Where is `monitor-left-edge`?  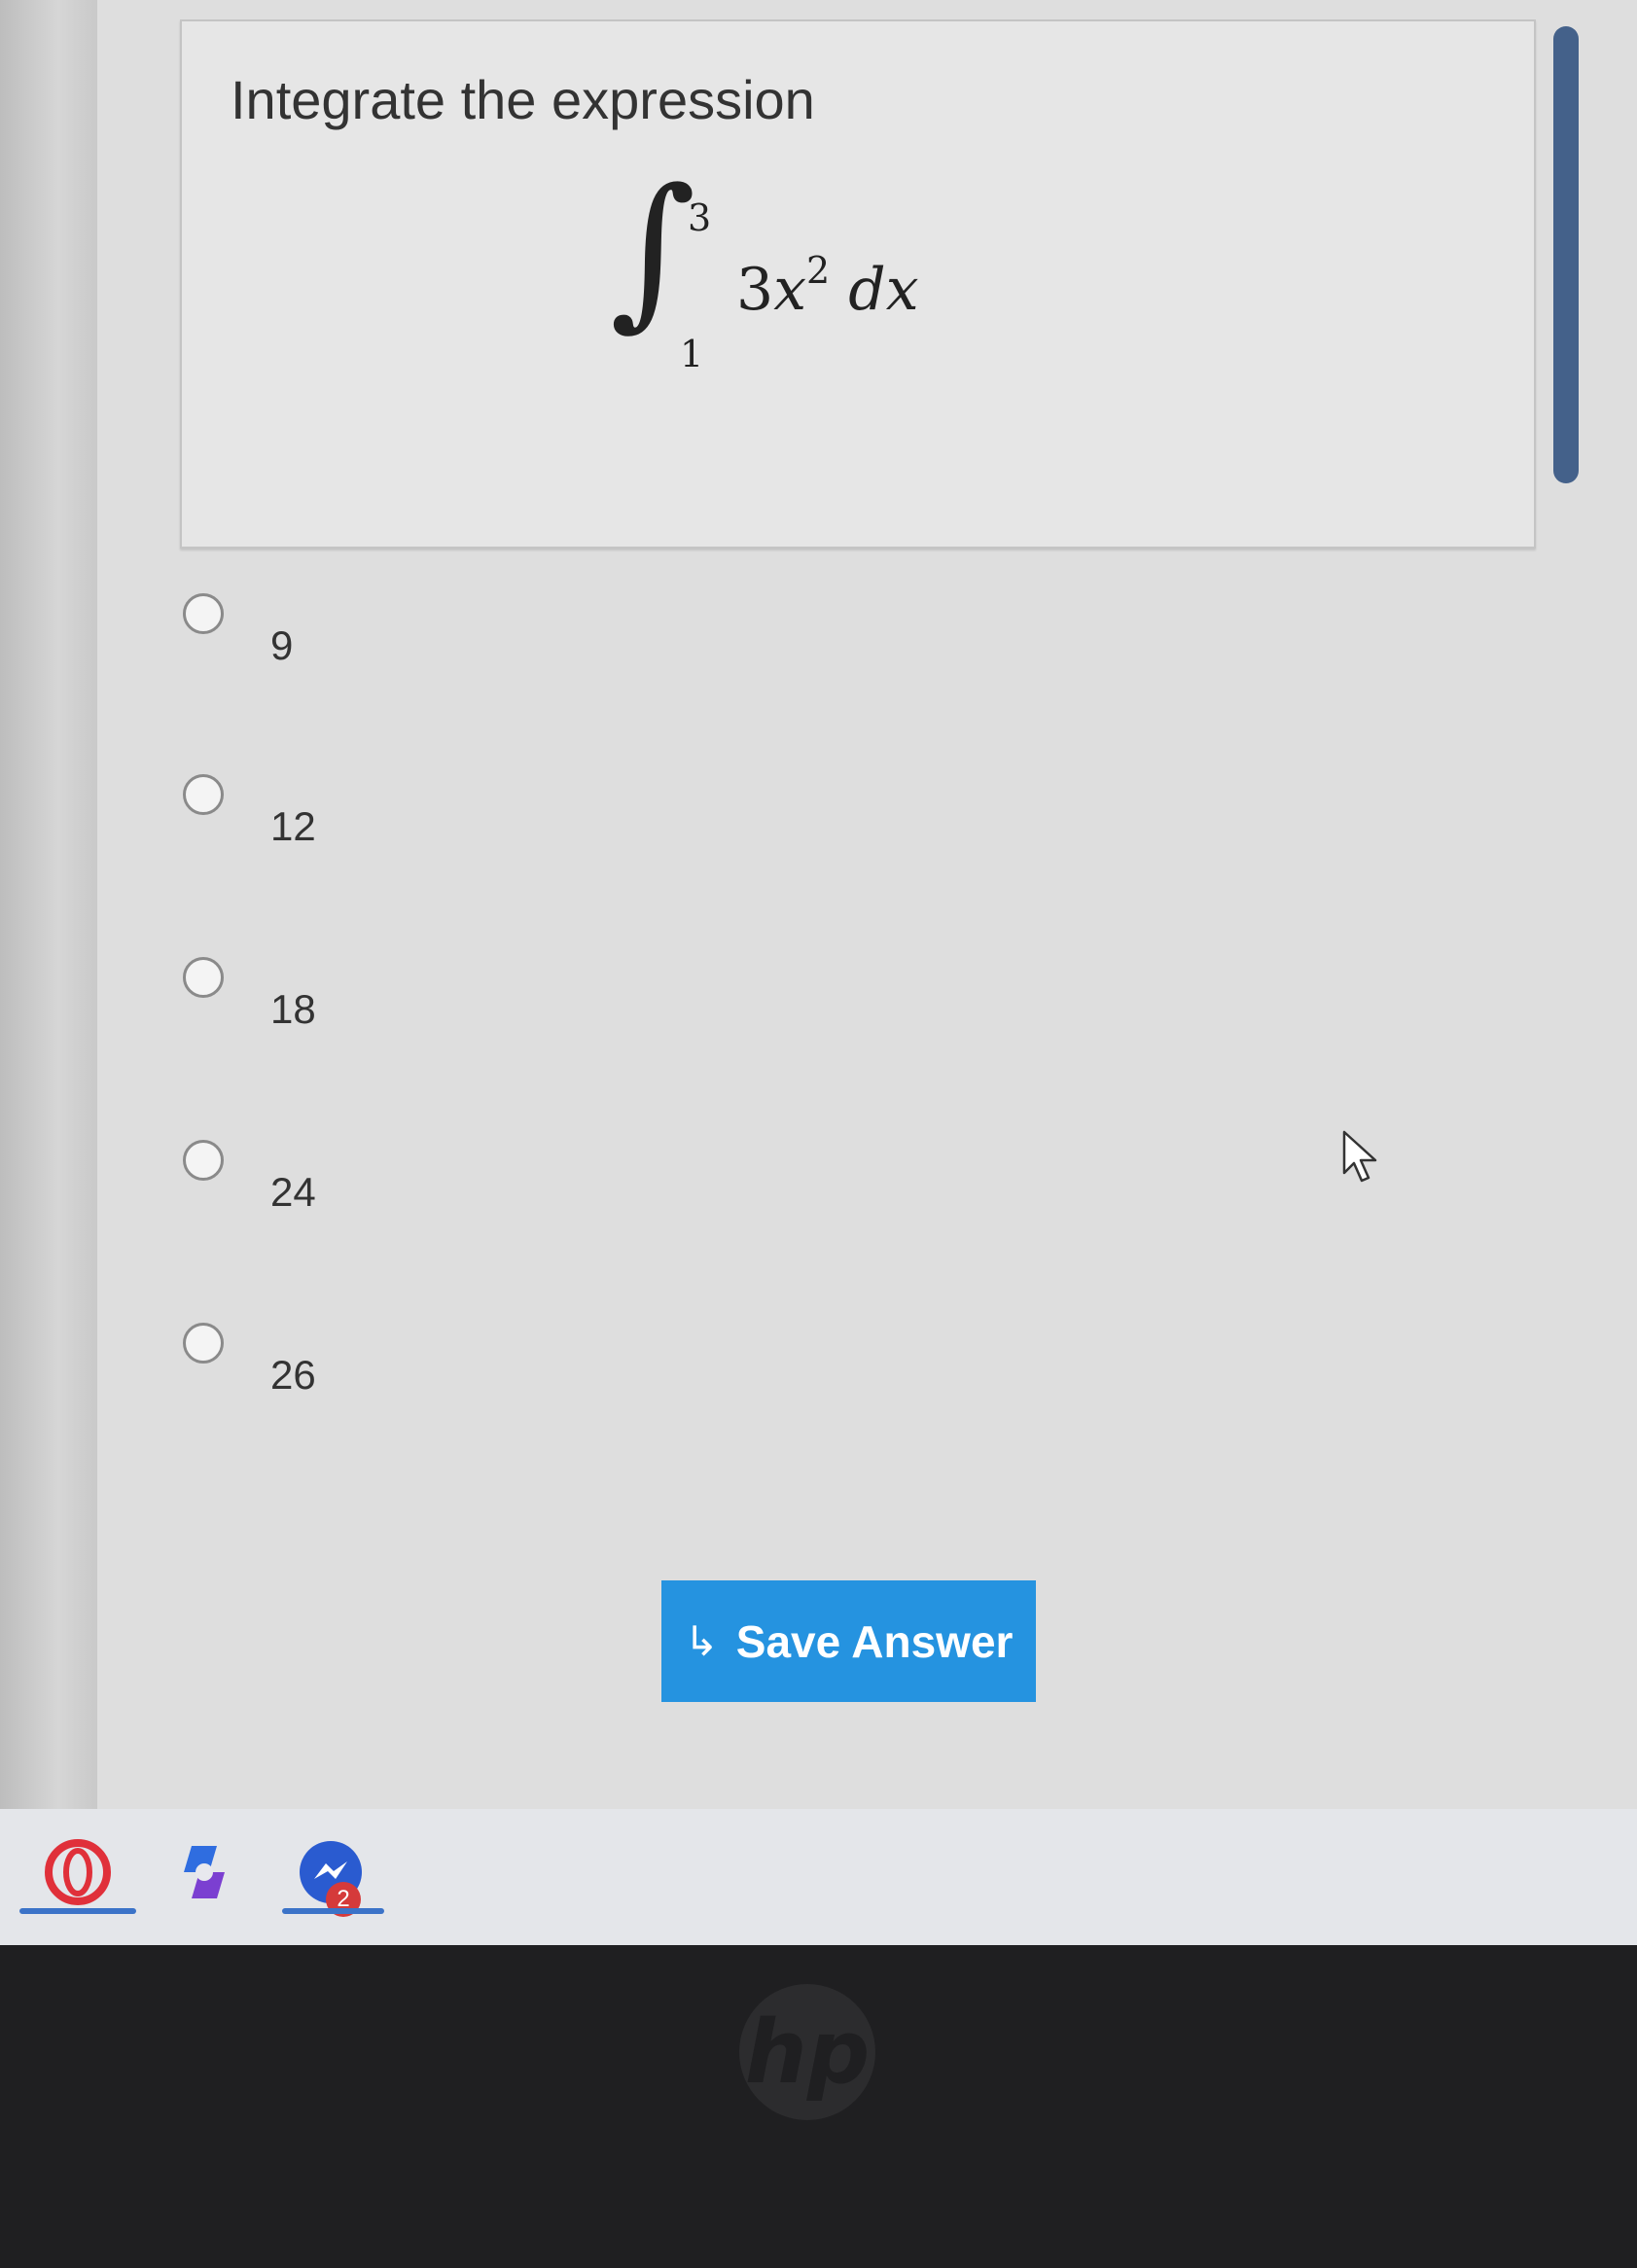 monitor-left-edge is located at coordinates (48, 904).